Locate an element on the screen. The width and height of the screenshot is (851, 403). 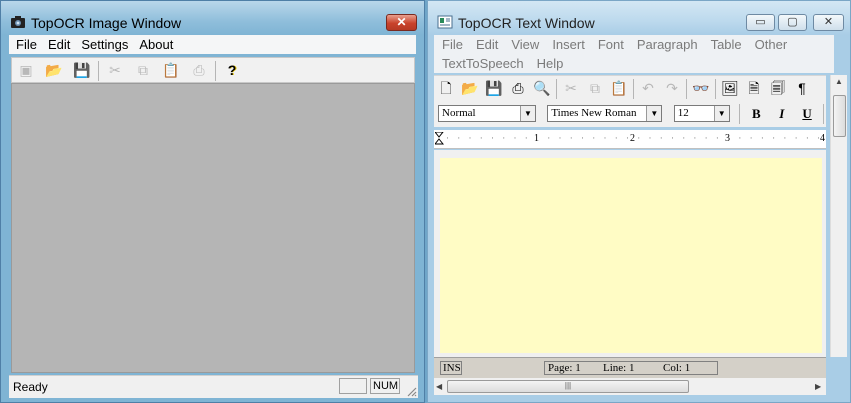
scan-icon: ▣ is located at coordinates (26, 70).